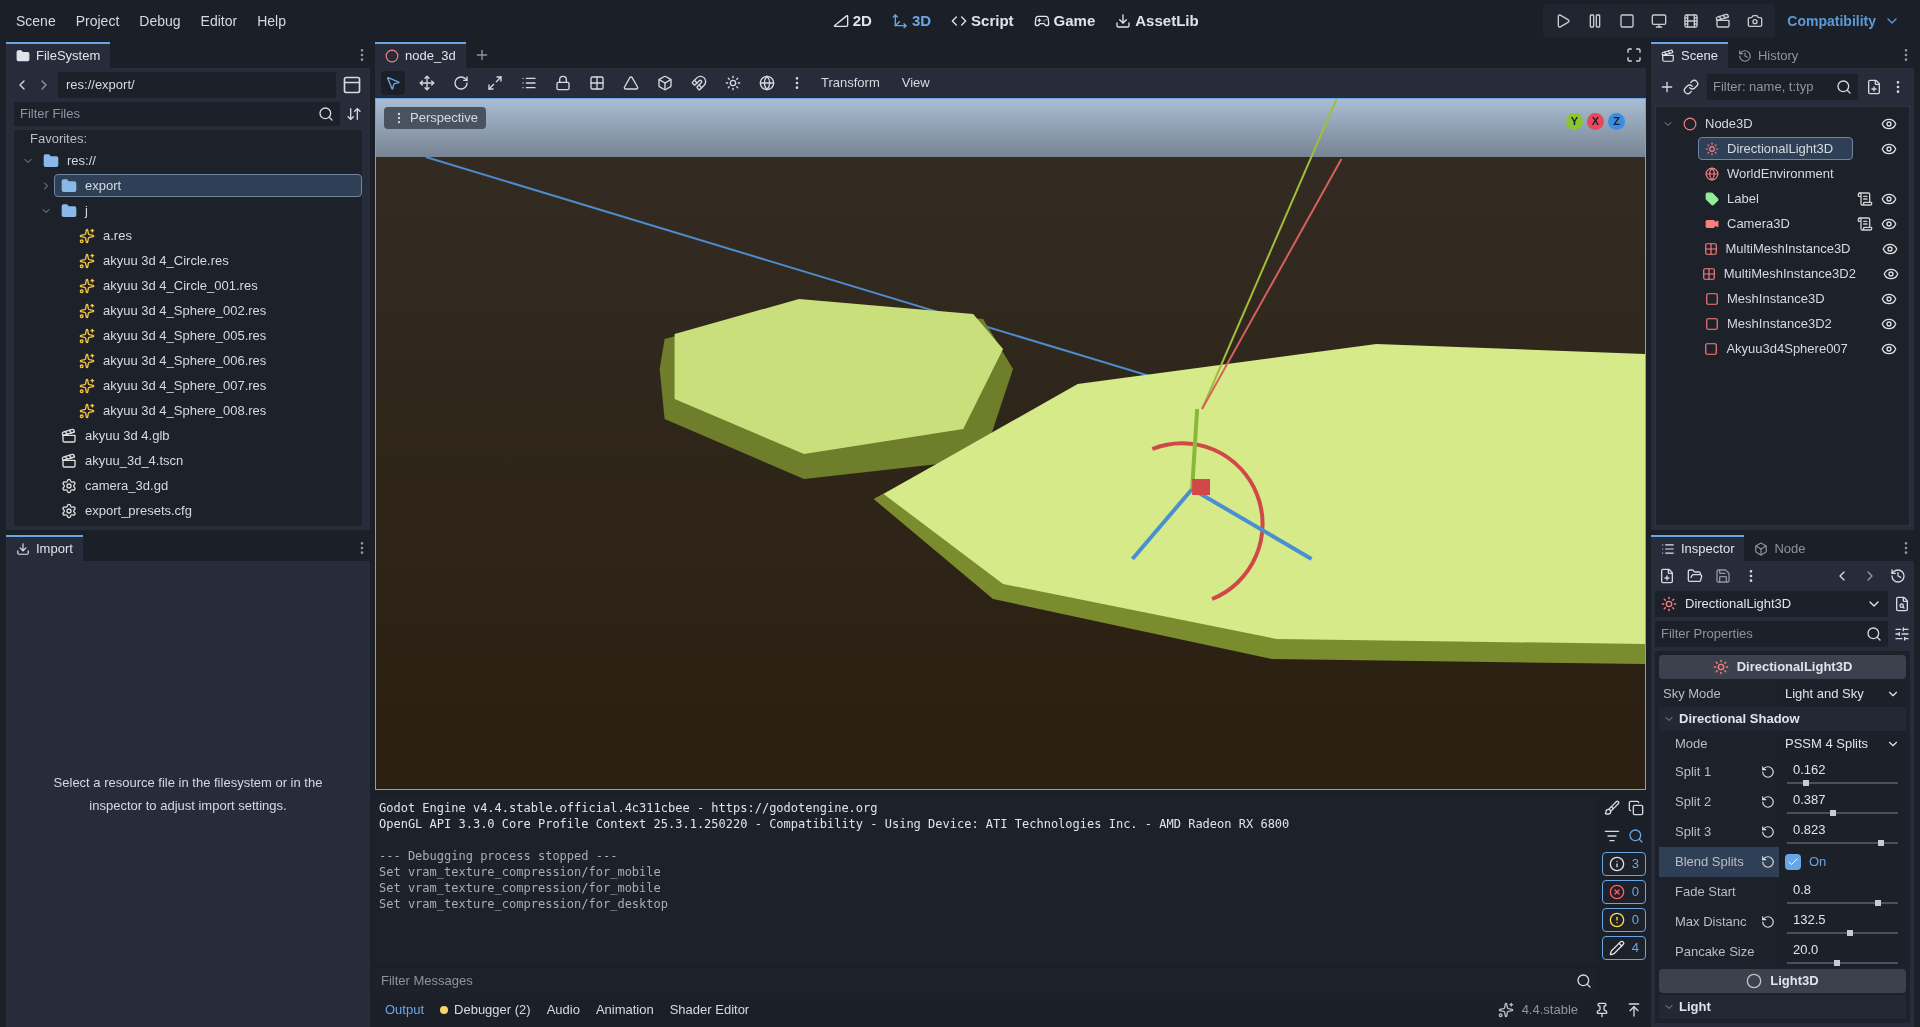  I want to click on clear-icon, so click(1612, 808).